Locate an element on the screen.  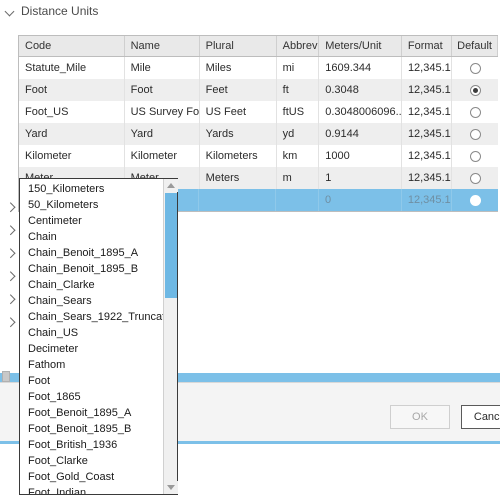
cell-meters-per-unit: 1609.344 is located at coordinates (360, 68).